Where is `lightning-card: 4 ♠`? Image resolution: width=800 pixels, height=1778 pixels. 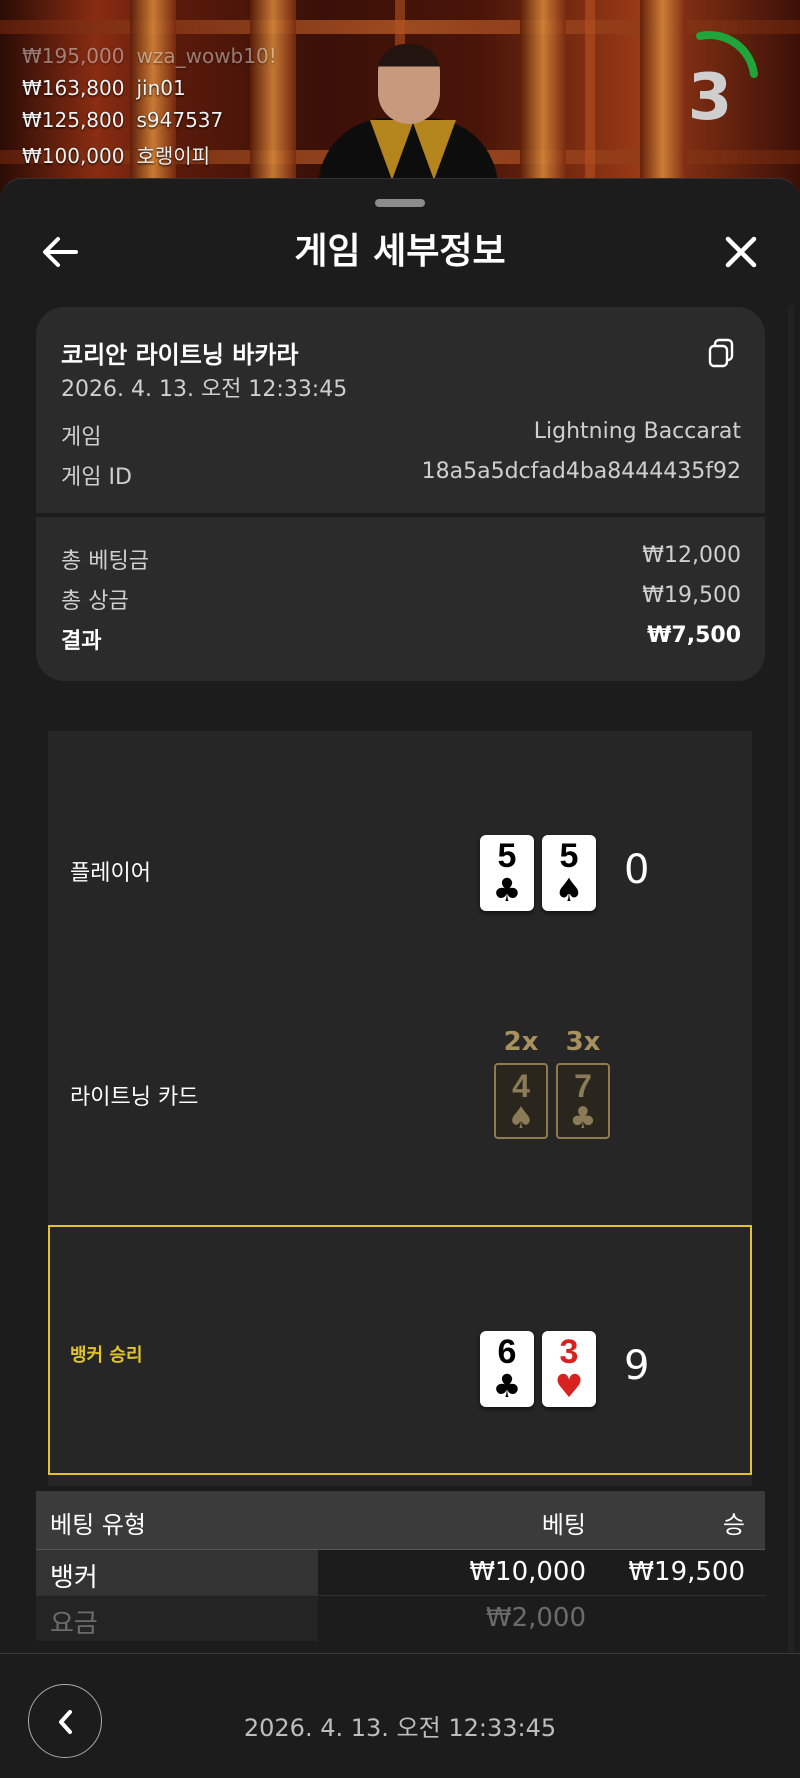
lightning-card: 4 ♠ is located at coordinates (521, 1101).